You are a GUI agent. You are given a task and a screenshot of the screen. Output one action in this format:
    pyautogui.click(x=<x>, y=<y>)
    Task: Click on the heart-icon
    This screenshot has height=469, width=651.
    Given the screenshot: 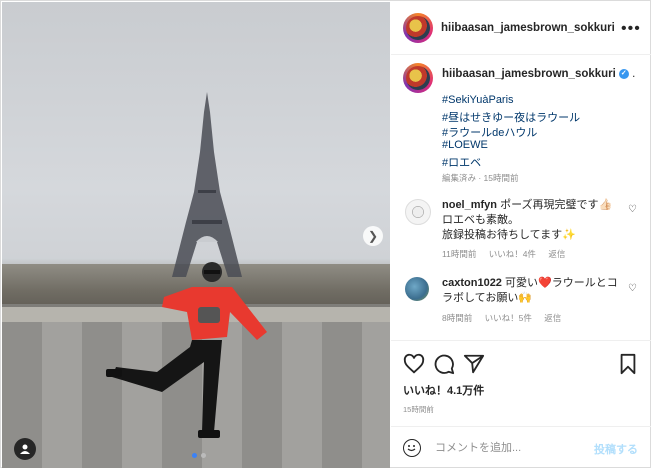 What is the action you would take?
    pyautogui.click(x=414, y=364)
    